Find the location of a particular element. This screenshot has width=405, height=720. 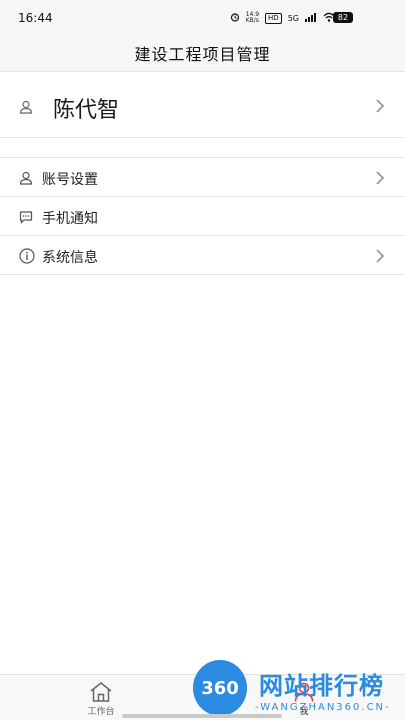

battery-level: 82 is located at coordinates (343, 17).